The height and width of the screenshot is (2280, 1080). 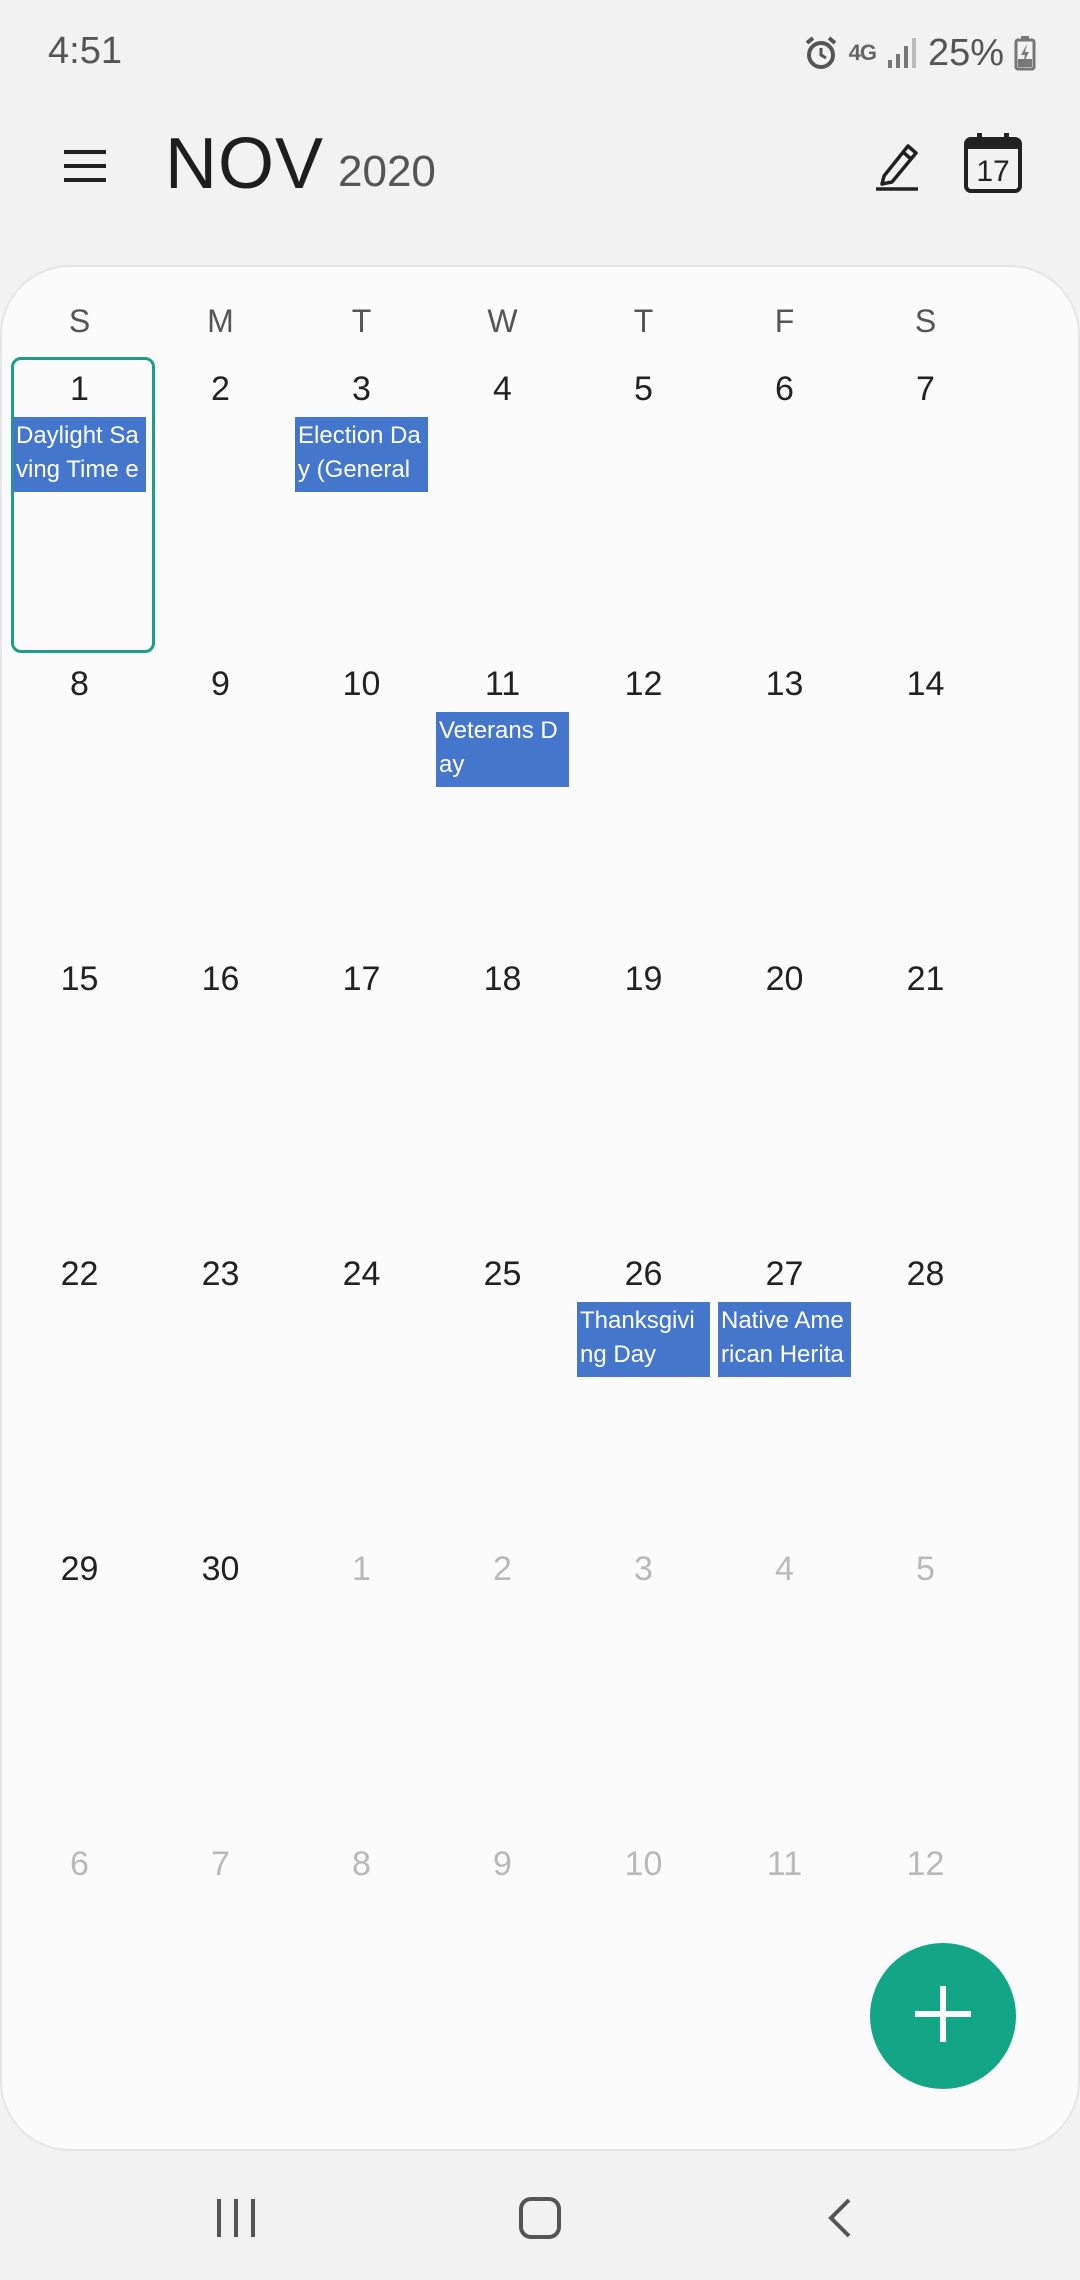 What do you see at coordinates (925, 1089) in the screenshot?
I see `day-cell: 21` at bounding box center [925, 1089].